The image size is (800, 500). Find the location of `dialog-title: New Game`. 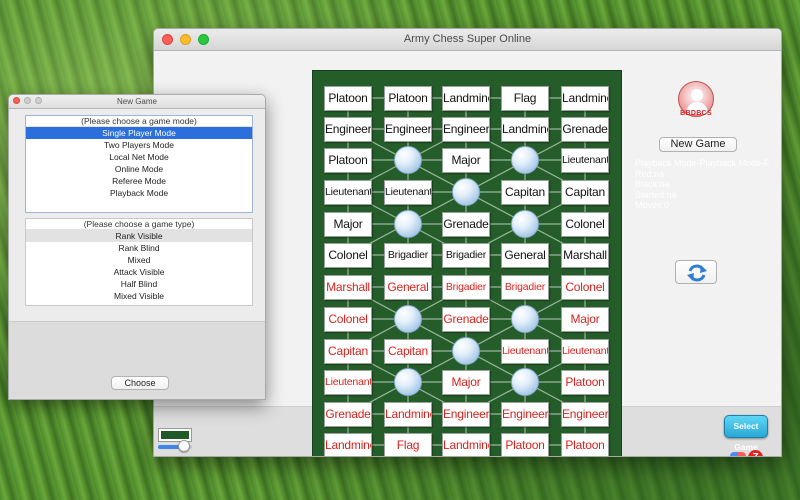

dialog-title: New Game is located at coordinates (136, 101).